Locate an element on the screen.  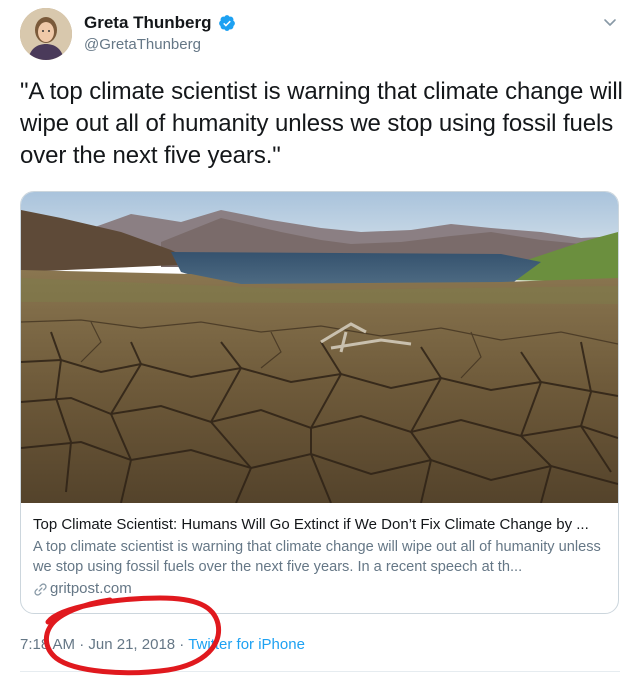
author-name-row: Greta Thunberg is located at coordinates (160, 23).